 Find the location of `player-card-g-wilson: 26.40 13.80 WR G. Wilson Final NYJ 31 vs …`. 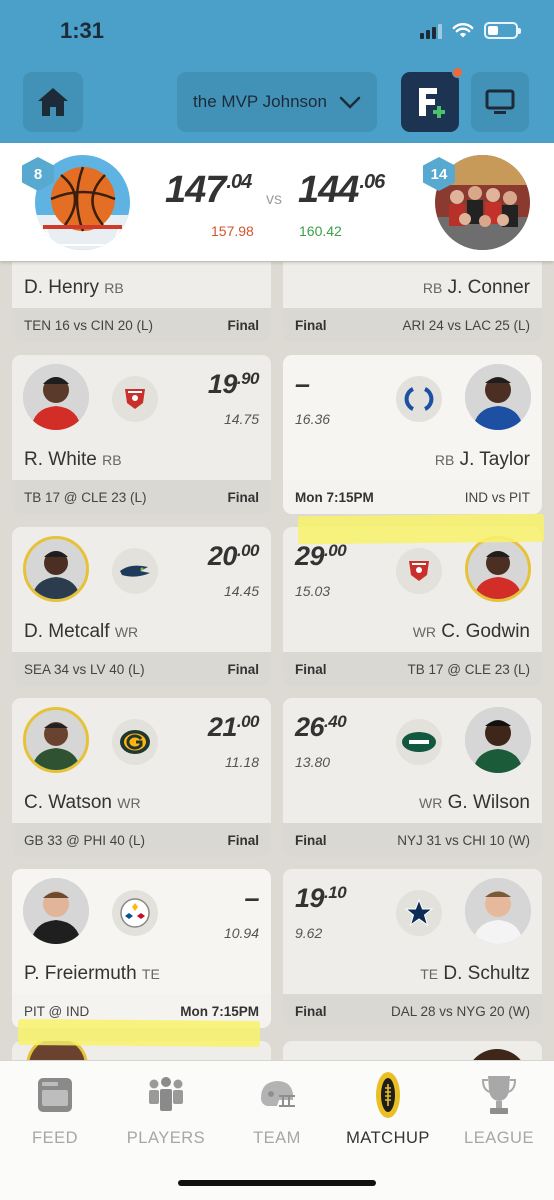

player-card-g-wilson: 26.40 13.80 WR G. Wilson Final NYJ 31 vs … is located at coordinates (412, 777).